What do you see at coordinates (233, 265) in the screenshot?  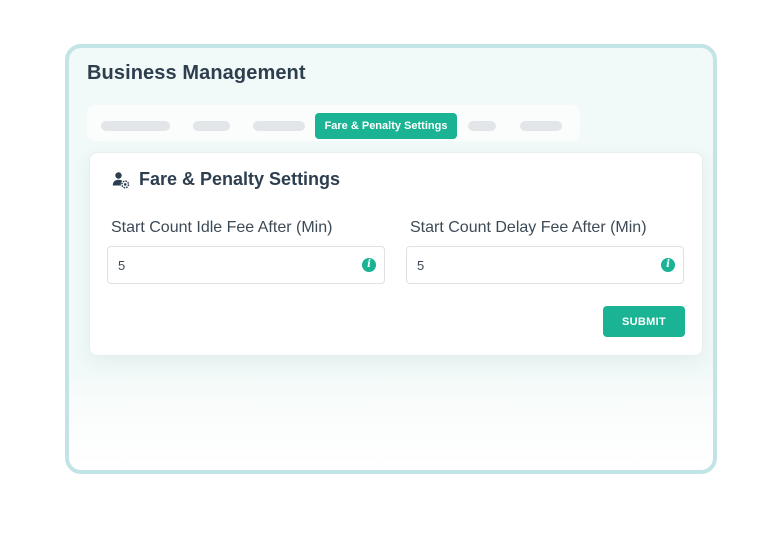 I see `idle-fee-input` at bounding box center [233, 265].